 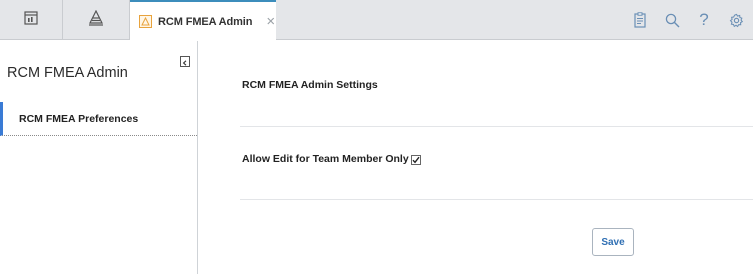 I want to click on search-icon, so click(x=672, y=20).